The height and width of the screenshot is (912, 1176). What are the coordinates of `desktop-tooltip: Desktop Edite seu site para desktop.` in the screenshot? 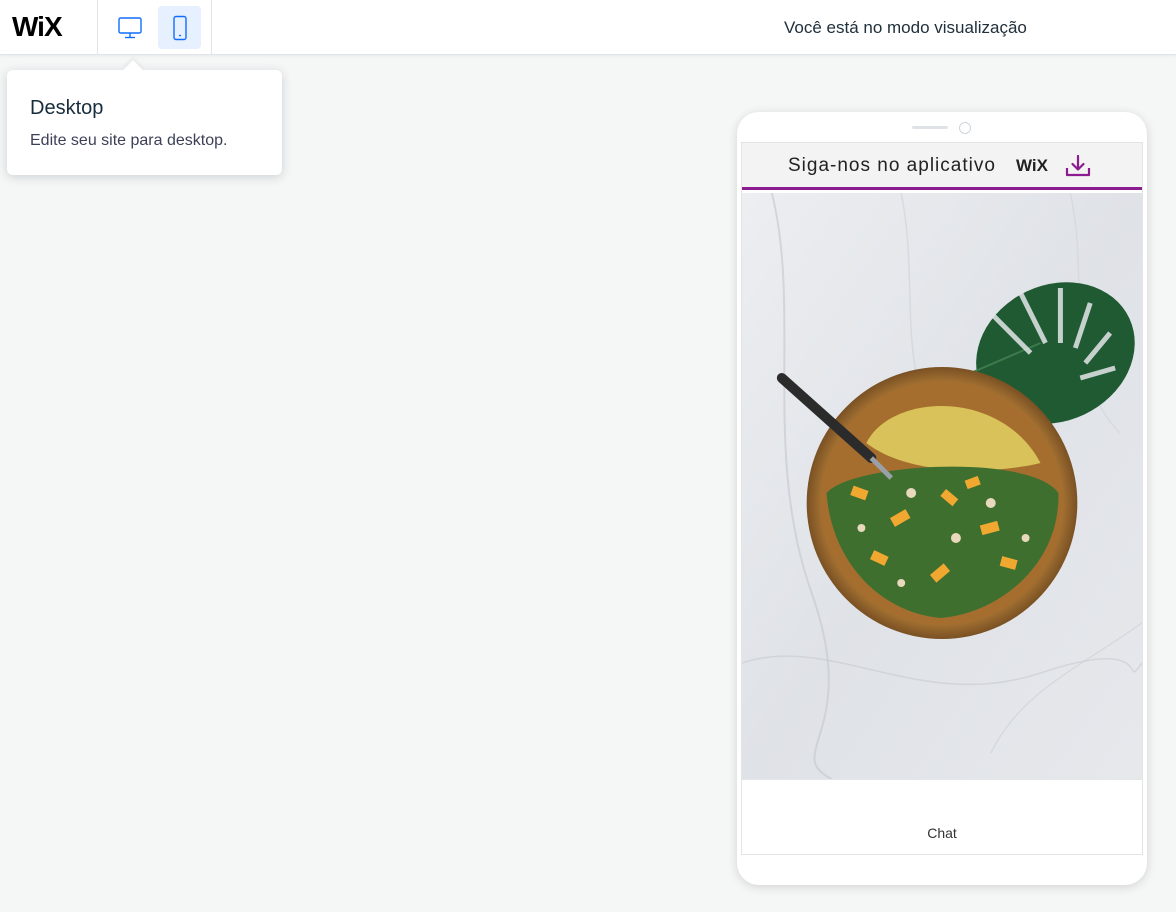 It's located at (144, 117).